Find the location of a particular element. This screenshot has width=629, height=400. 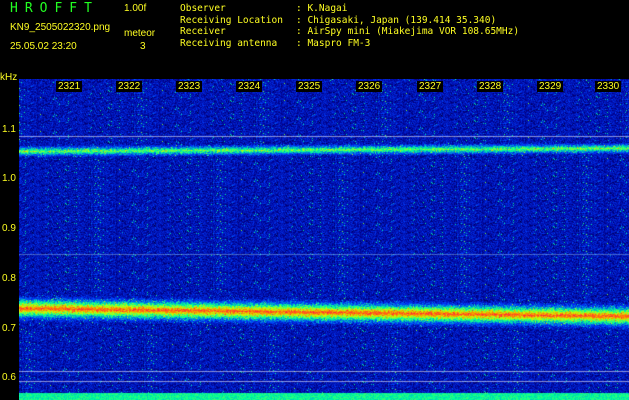

app-logo: HROFFT is located at coordinates (54, 8).